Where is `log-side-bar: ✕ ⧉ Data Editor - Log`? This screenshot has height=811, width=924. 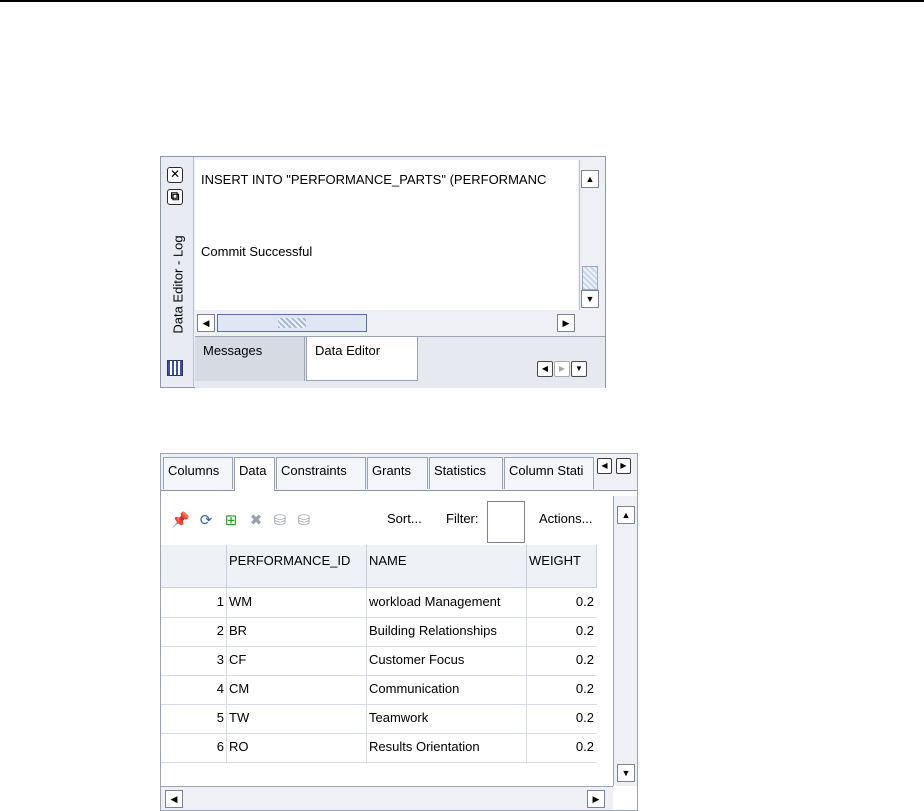
log-side-bar: ✕ ⧉ Data Editor - Log is located at coordinates (177, 272).